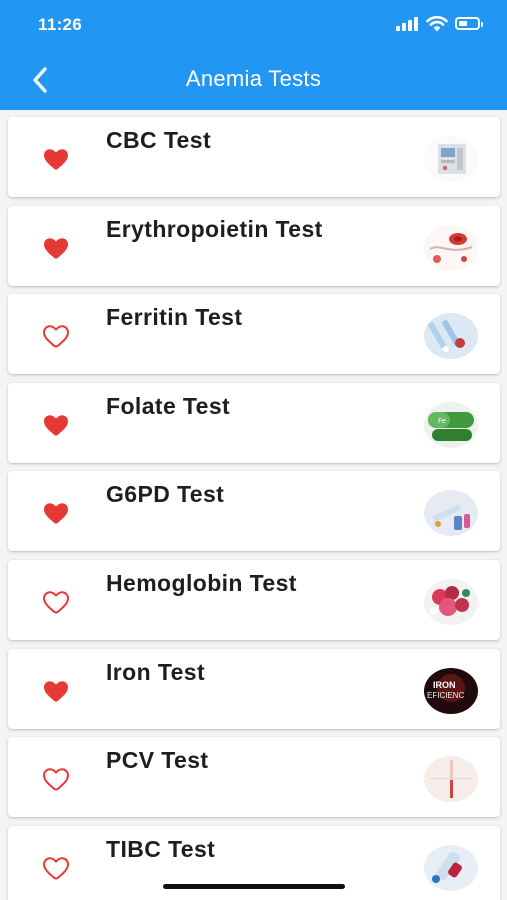 The image size is (507, 900). What do you see at coordinates (254, 886) in the screenshot?
I see `home-indicator` at bounding box center [254, 886].